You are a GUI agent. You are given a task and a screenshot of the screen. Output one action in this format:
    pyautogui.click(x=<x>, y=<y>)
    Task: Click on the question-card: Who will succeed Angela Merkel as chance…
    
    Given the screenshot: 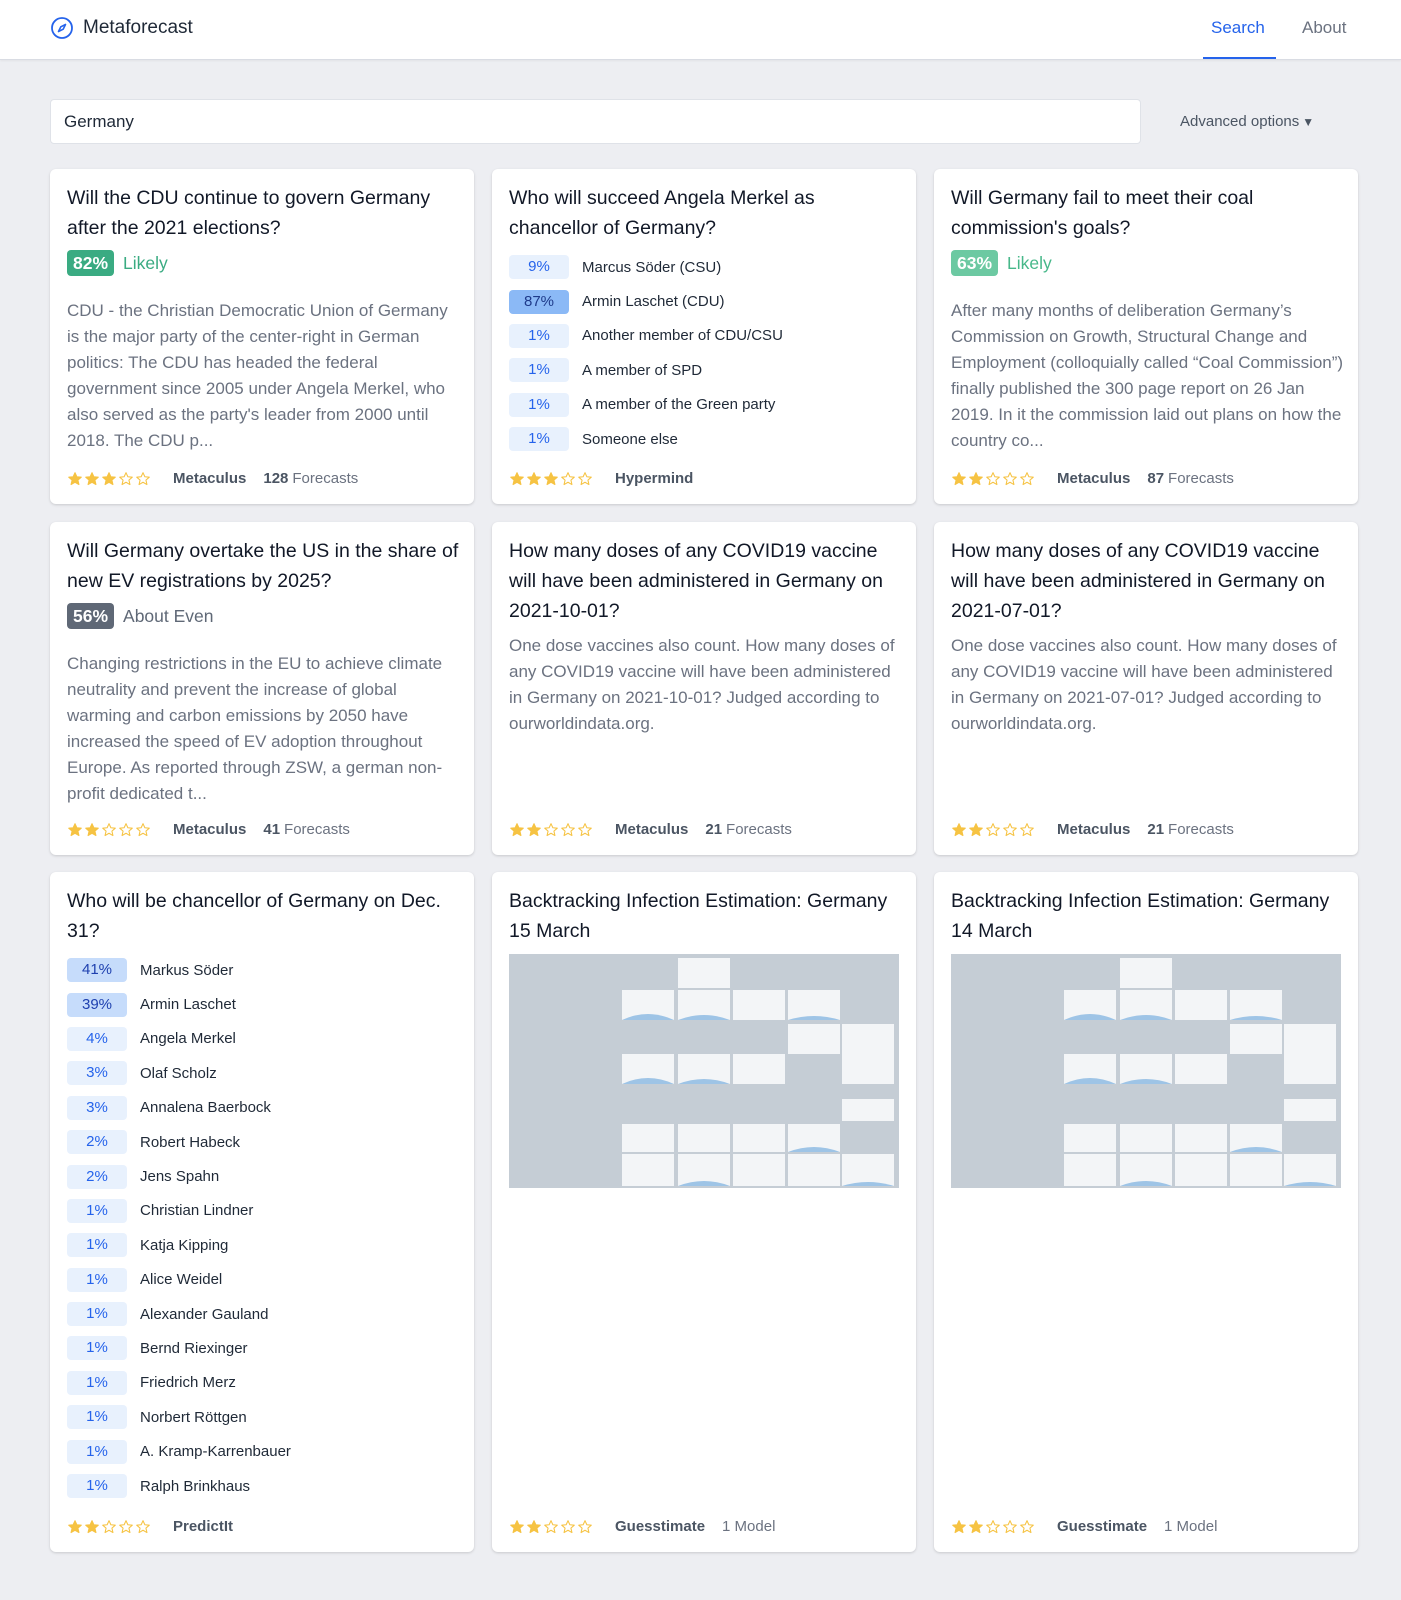 What is the action you would take?
    pyautogui.click(x=704, y=336)
    